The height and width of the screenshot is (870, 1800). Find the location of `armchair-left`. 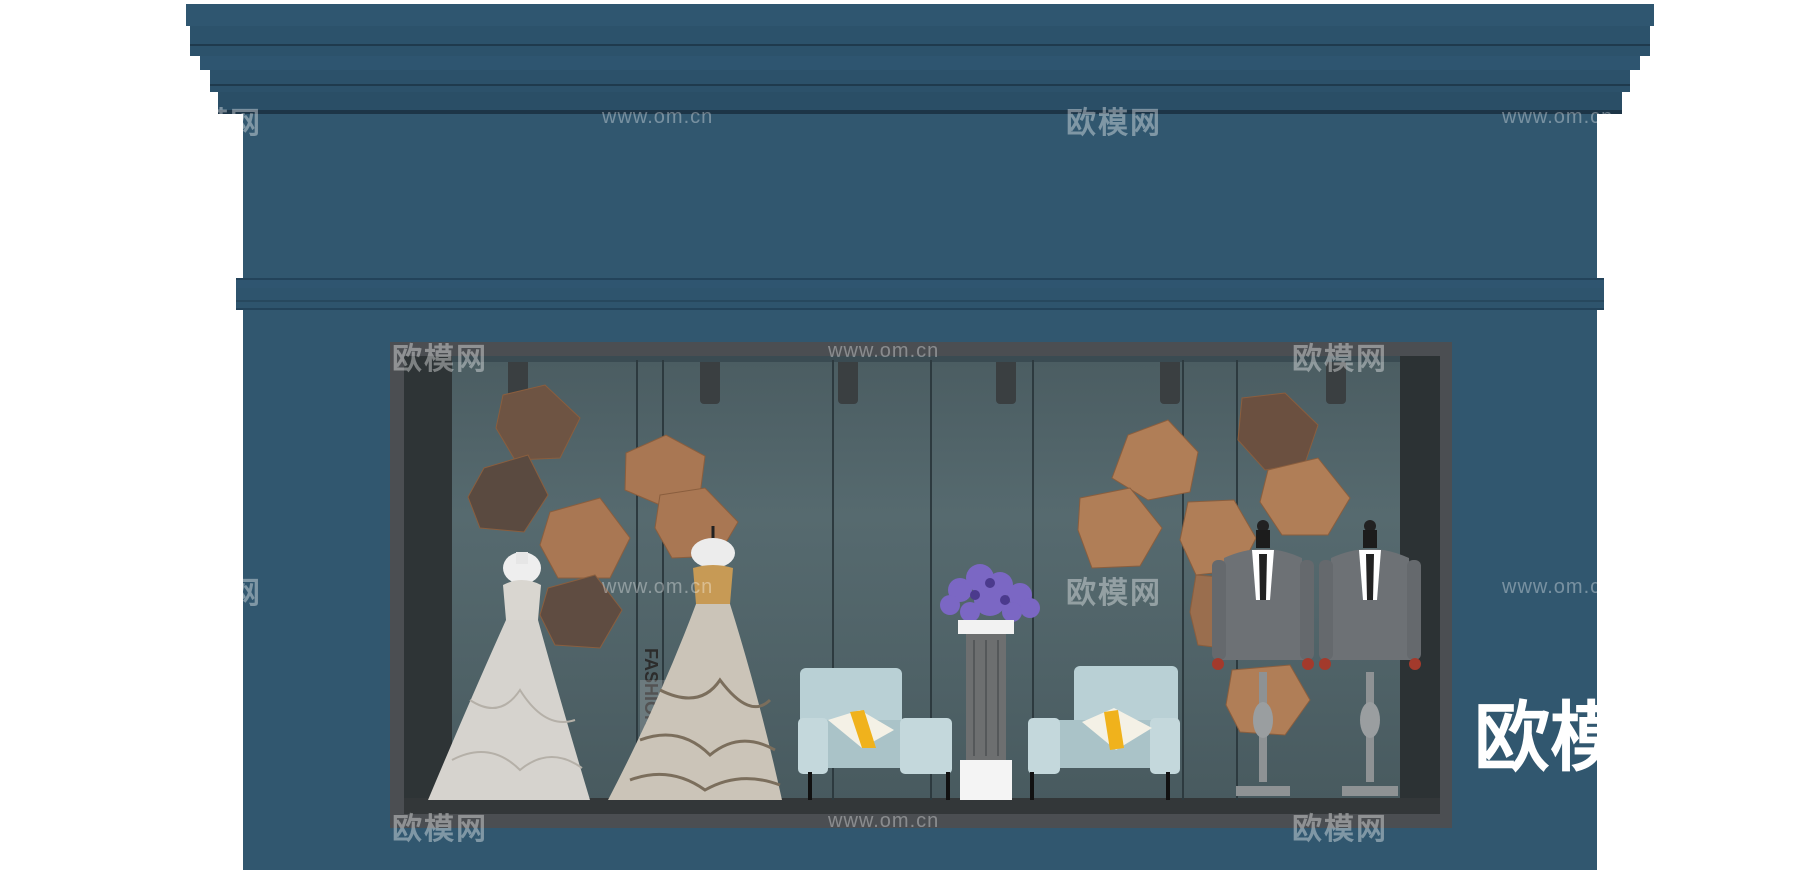

armchair-left is located at coordinates (875, 734).